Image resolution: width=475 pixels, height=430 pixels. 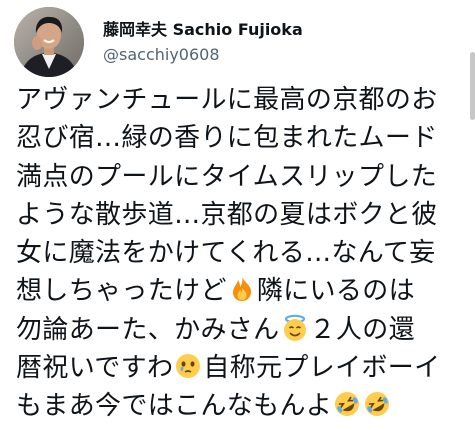 What do you see at coordinates (268, 30) in the screenshot?
I see `display-name: 藤岡幸夫 Sachio Fujioka` at bounding box center [268, 30].